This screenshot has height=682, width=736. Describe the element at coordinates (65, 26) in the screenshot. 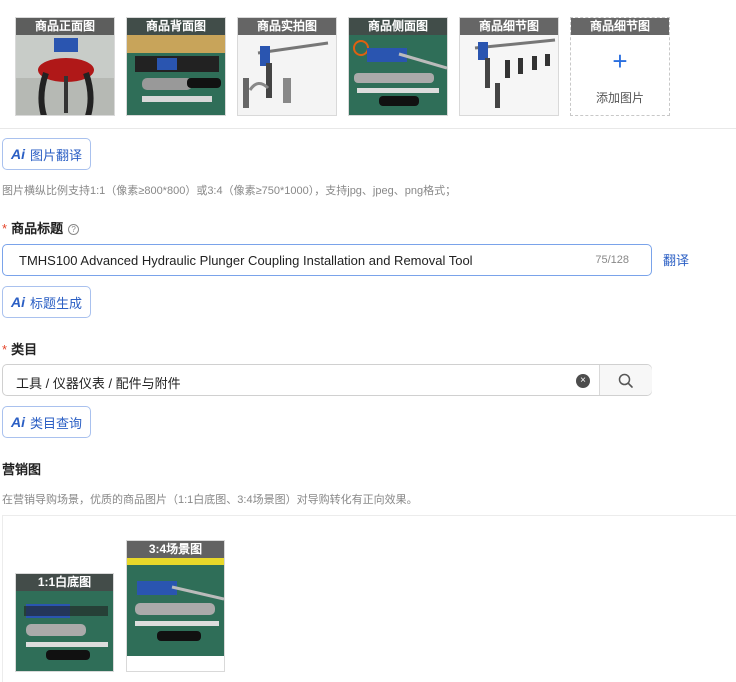

I see `image-caption: 商品正面图` at that location.